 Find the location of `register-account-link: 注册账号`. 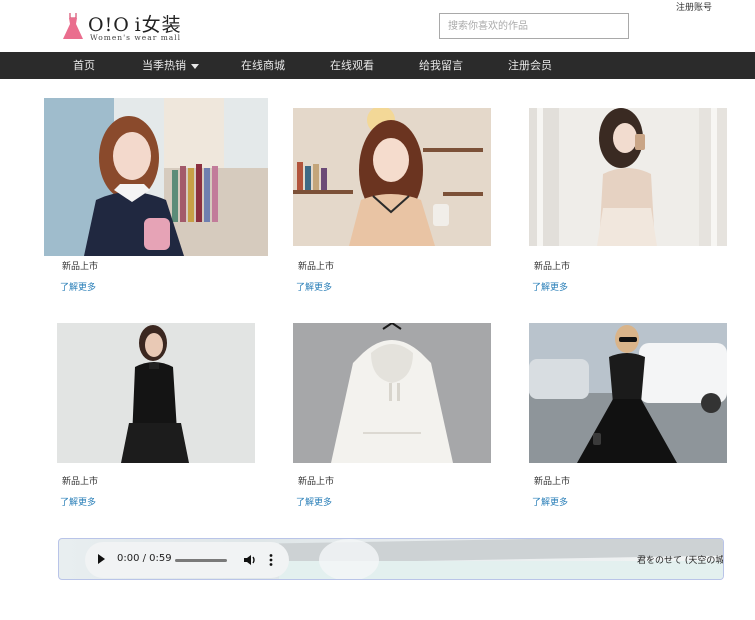

register-account-link: 注册账号 is located at coordinates (694, 6).